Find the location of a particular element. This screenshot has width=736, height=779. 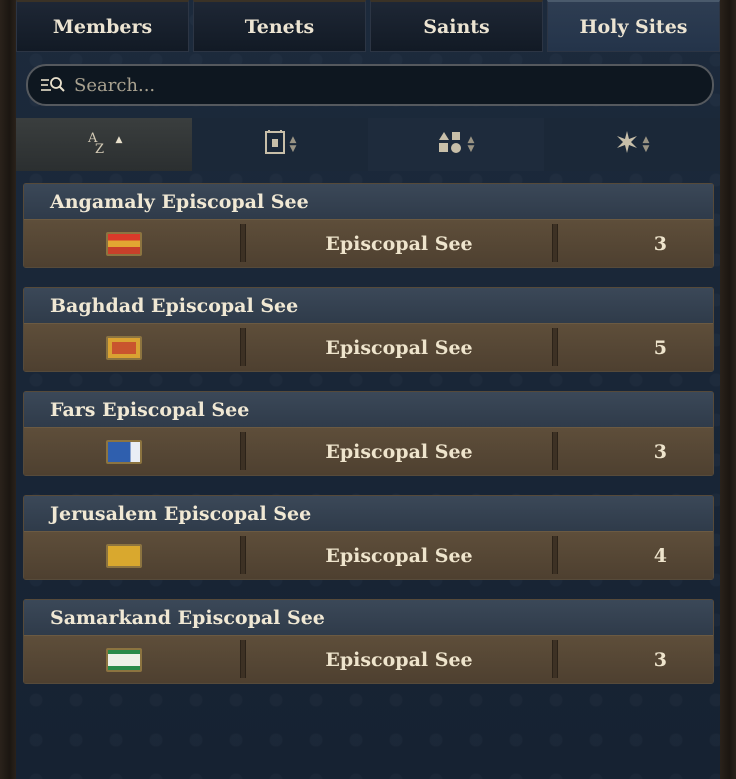

tab-bar: Members Tenets Saints Holy Sites is located at coordinates (368, 26).